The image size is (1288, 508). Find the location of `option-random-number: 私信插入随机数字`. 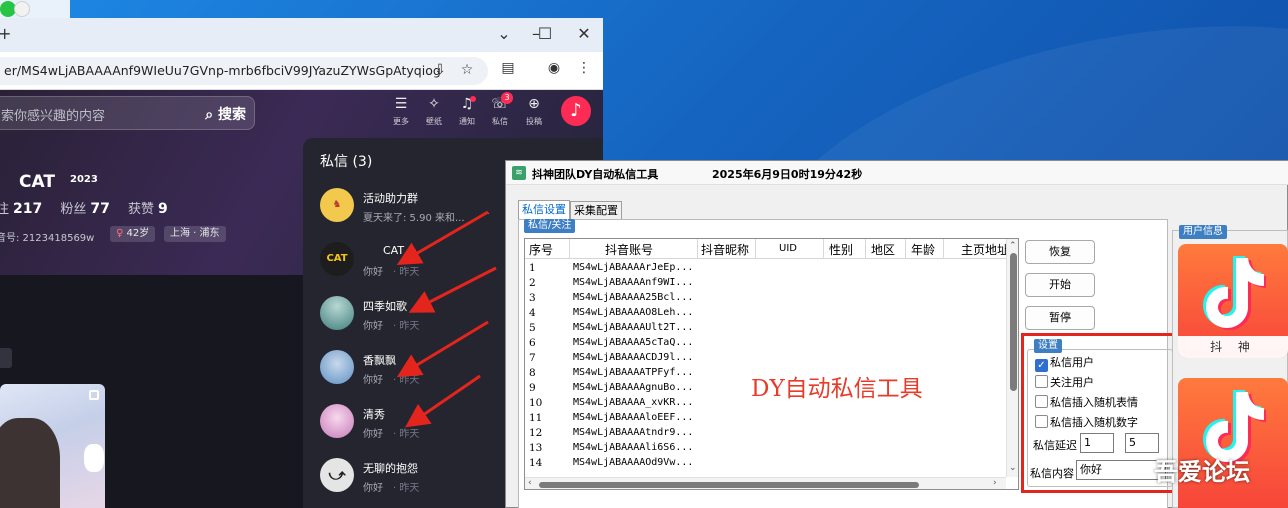

option-random-number: 私信插入随机数字 is located at coordinates (1086, 422).